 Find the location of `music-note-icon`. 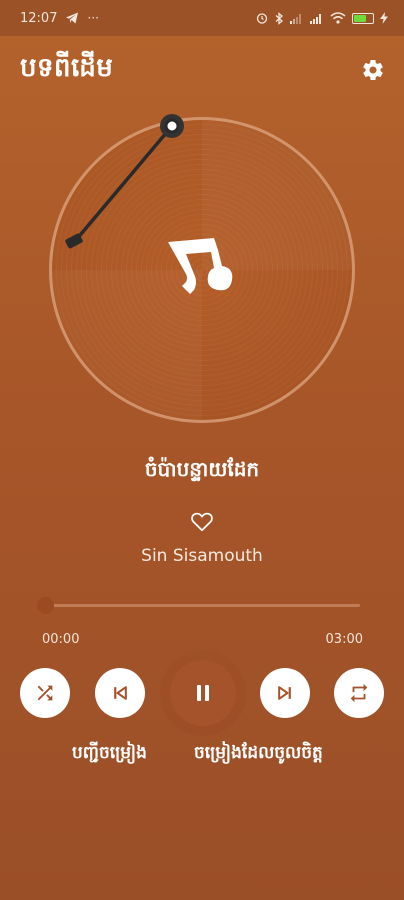

music-note-icon is located at coordinates (200, 266).